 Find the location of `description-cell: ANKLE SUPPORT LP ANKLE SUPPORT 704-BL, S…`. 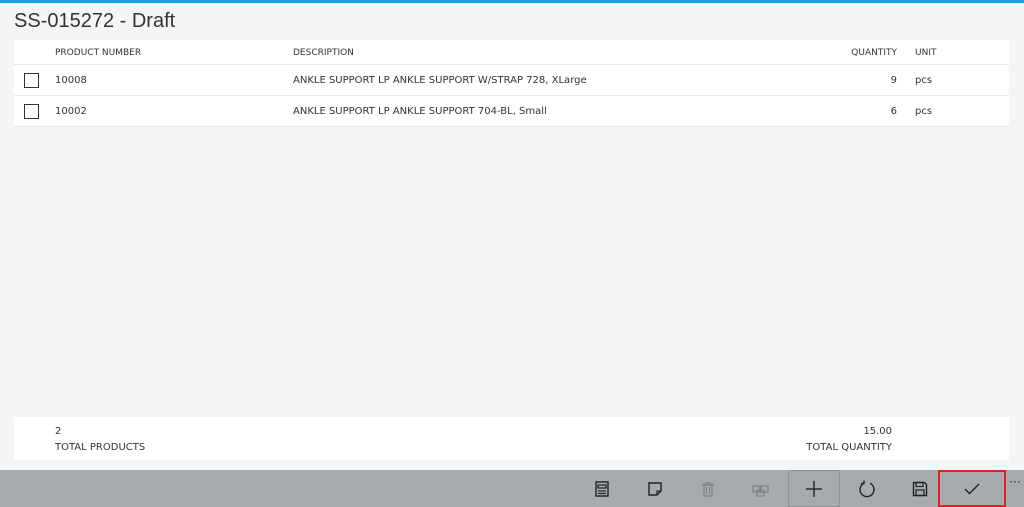

description-cell: ANKLE SUPPORT LP ANKLE SUPPORT 704-BL, S… is located at coordinates (420, 111).